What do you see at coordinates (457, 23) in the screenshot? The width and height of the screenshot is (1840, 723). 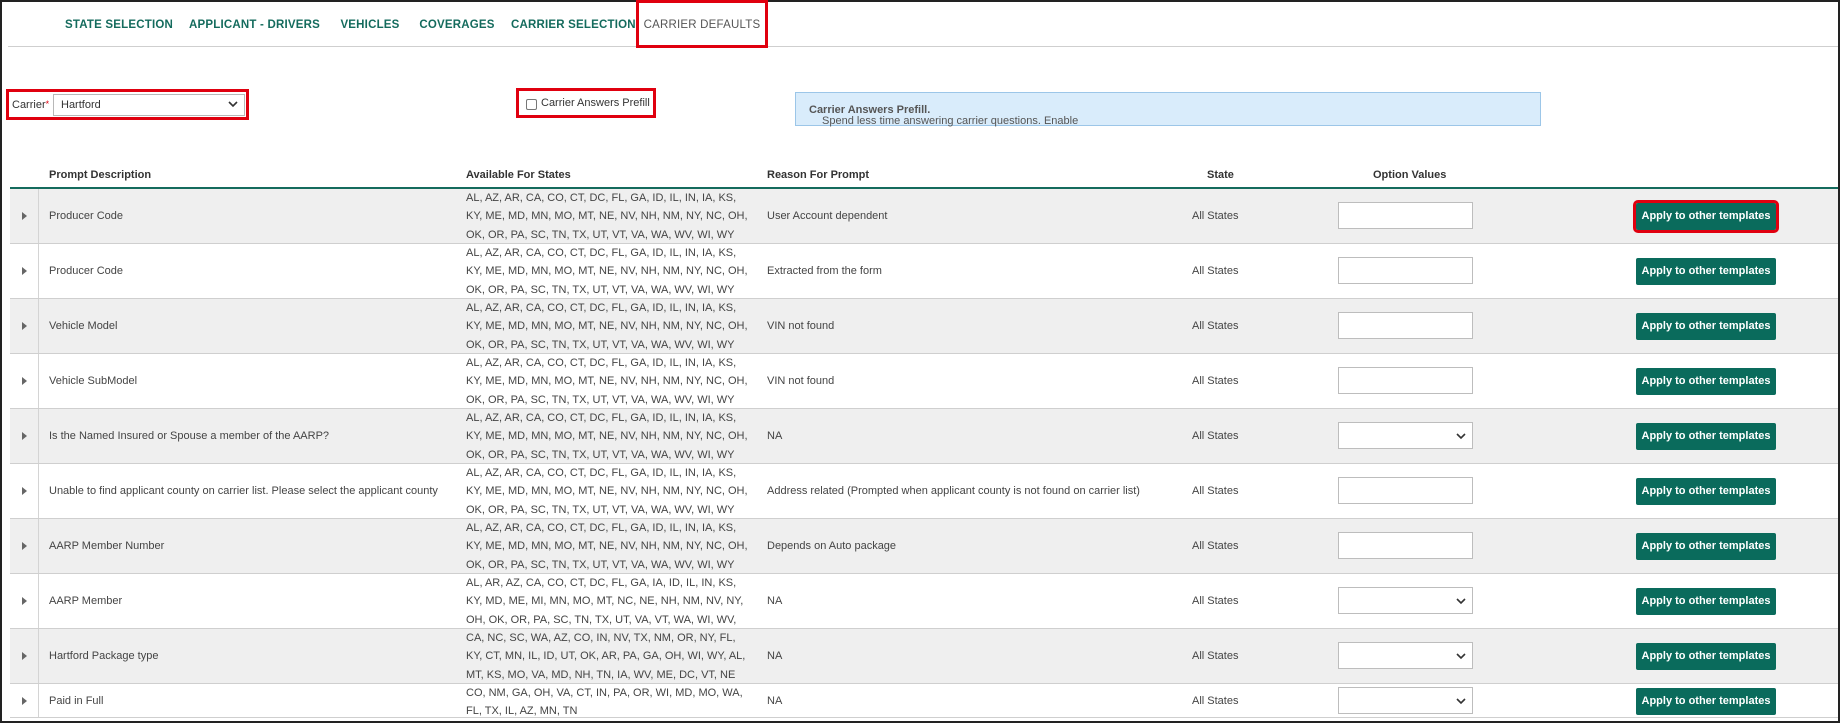 I see `tab-coverages: COVERAGES` at bounding box center [457, 23].